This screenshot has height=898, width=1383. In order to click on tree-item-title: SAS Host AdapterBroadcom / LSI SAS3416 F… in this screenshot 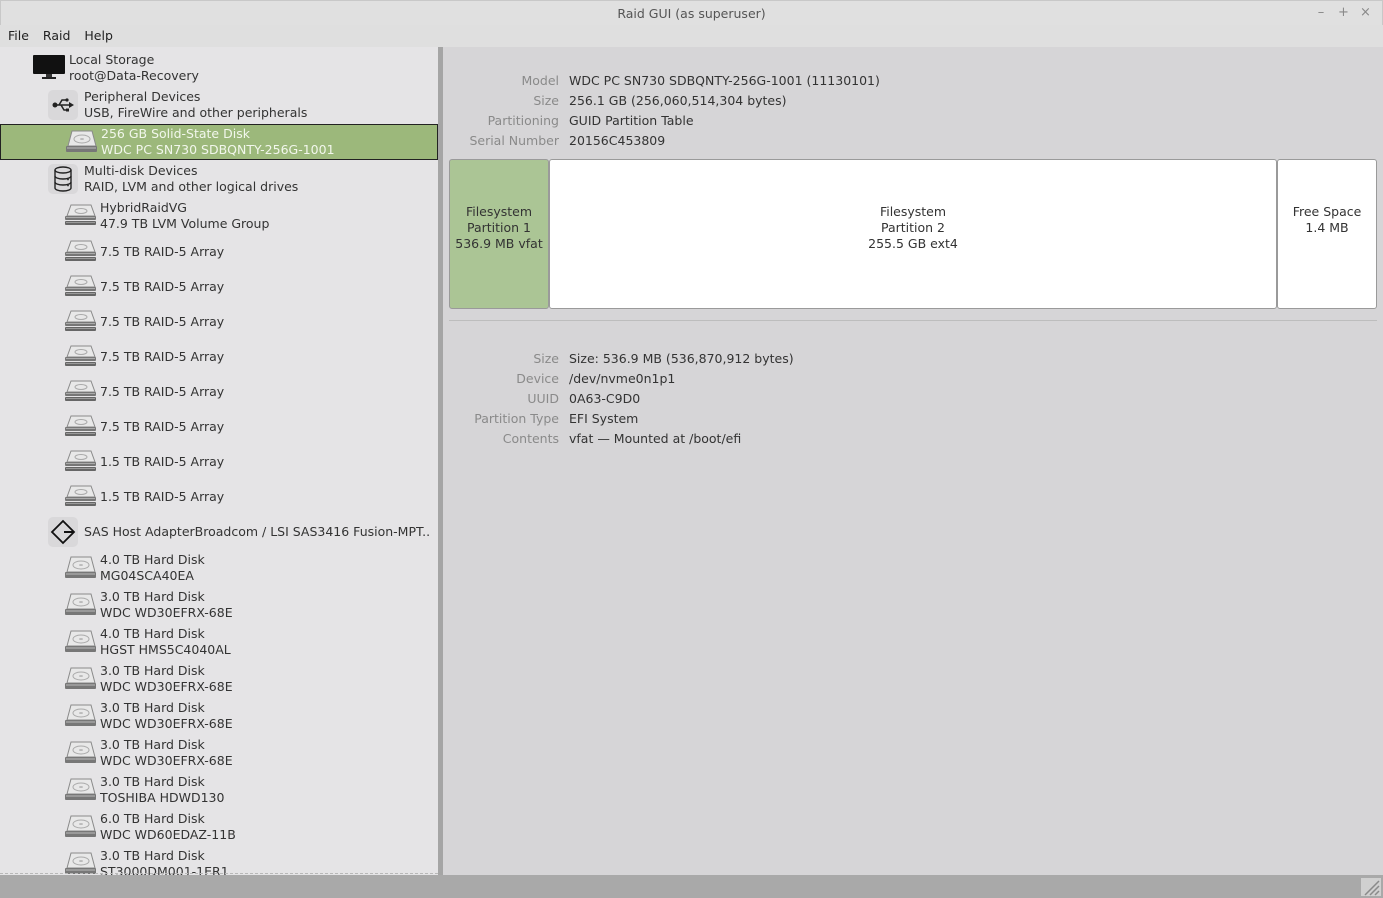, I will do `click(257, 531)`.